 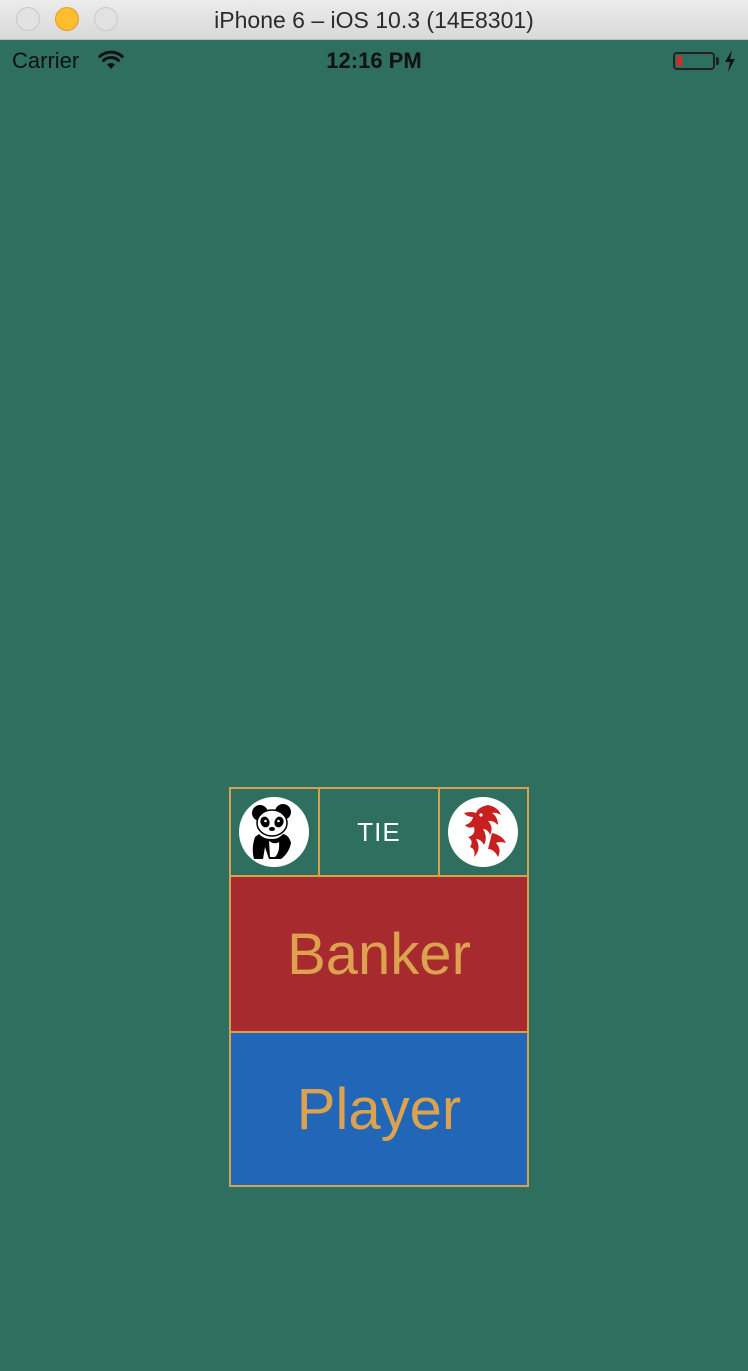 I want to click on dragon-icon, so click(x=485, y=831).